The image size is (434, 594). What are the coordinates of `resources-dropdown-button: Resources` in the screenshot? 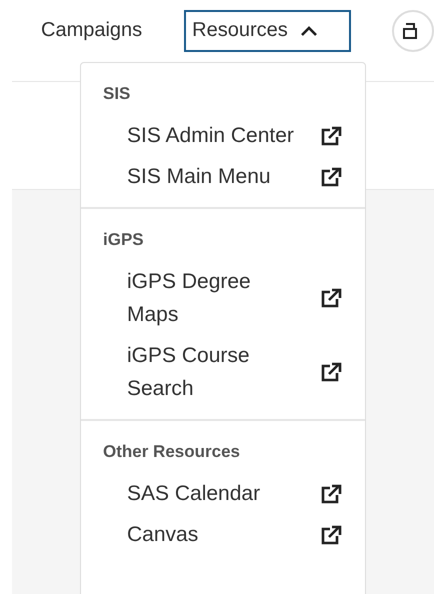 It's located at (267, 31).